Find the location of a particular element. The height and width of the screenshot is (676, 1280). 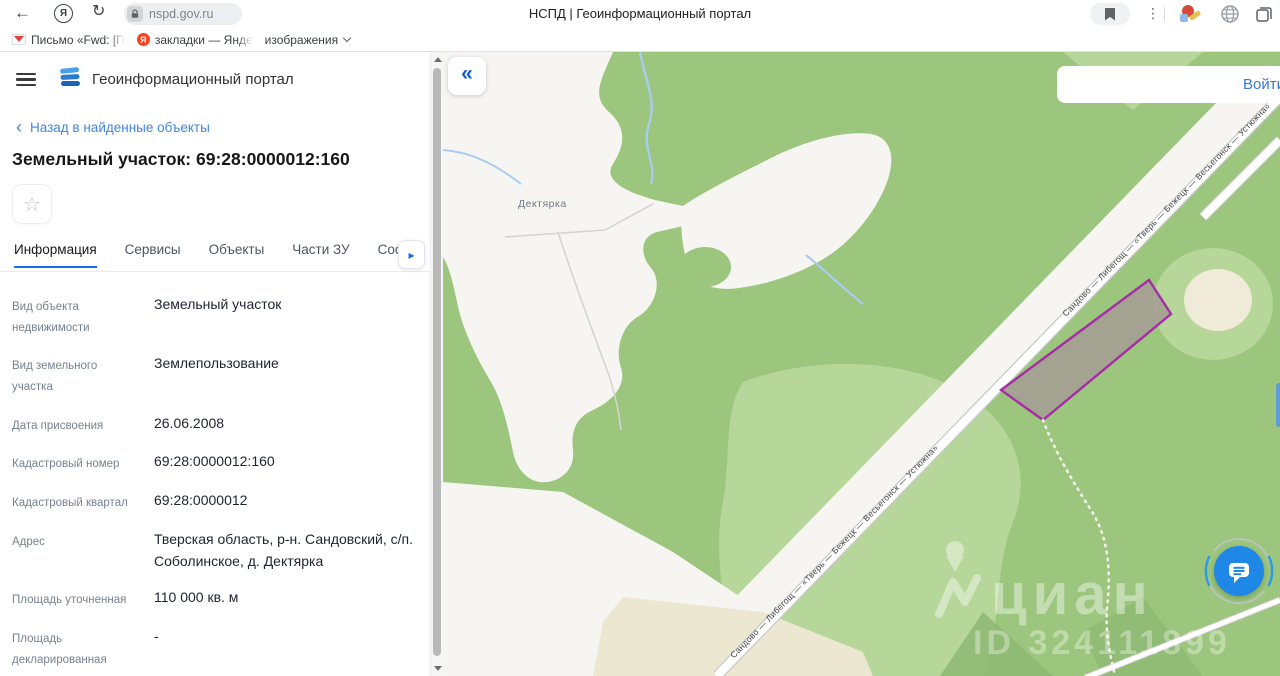

village-label: Дектярка is located at coordinates (542, 204).